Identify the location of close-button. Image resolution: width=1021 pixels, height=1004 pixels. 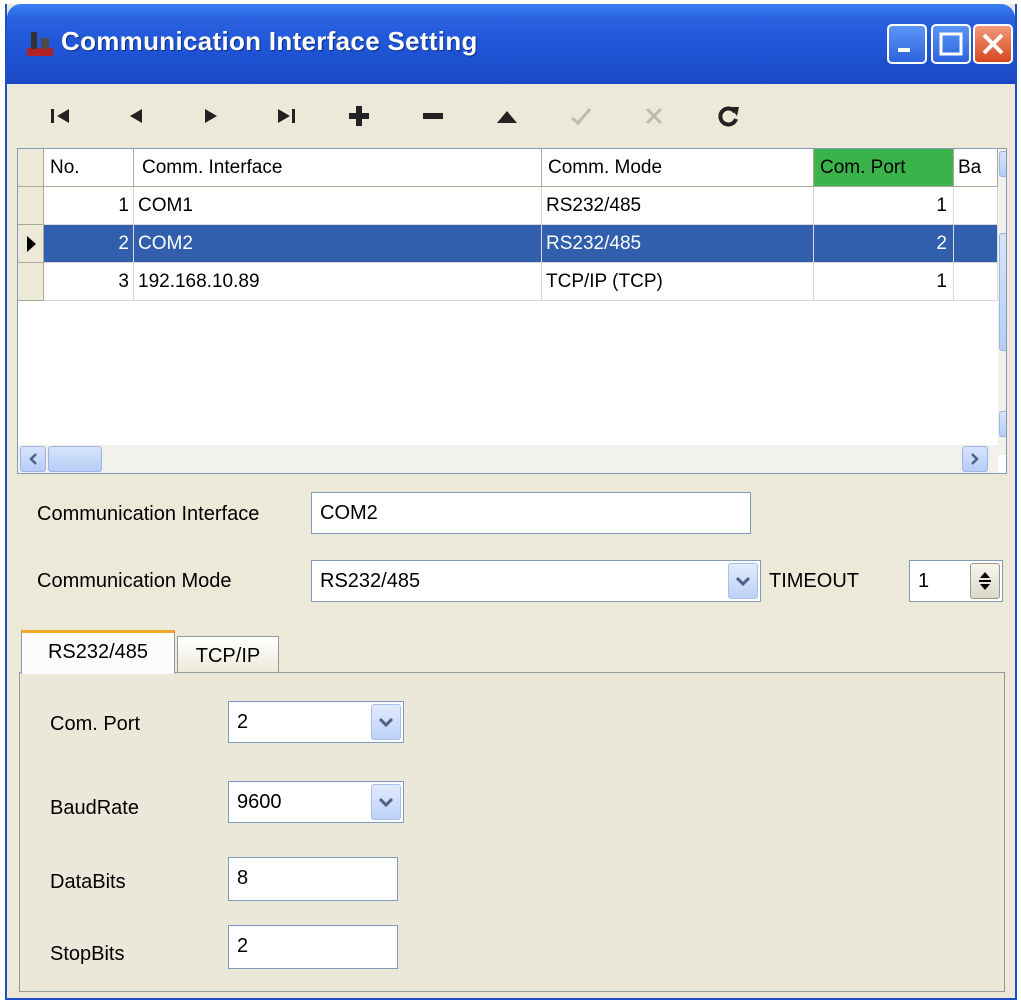
(993, 44).